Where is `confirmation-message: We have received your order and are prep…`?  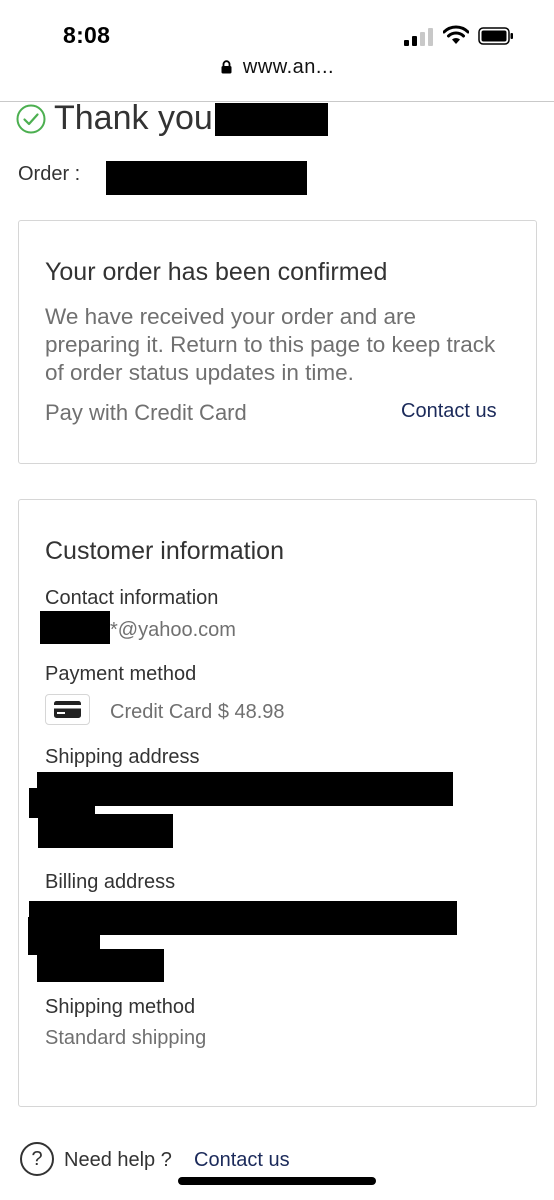
confirmation-message: We have received your order and are prep… is located at coordinates (270, 344).